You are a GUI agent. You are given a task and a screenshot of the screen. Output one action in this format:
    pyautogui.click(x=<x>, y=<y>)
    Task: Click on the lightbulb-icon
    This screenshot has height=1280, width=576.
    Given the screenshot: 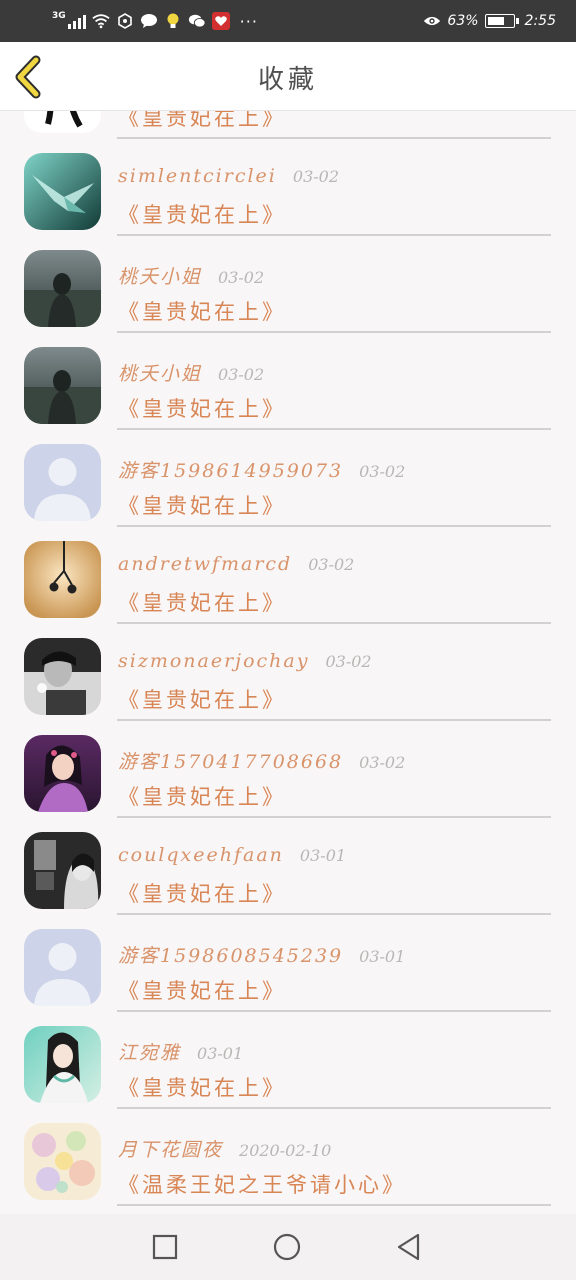 What is the action you would take?
    pyautogui.click(x=173, y=21)
    